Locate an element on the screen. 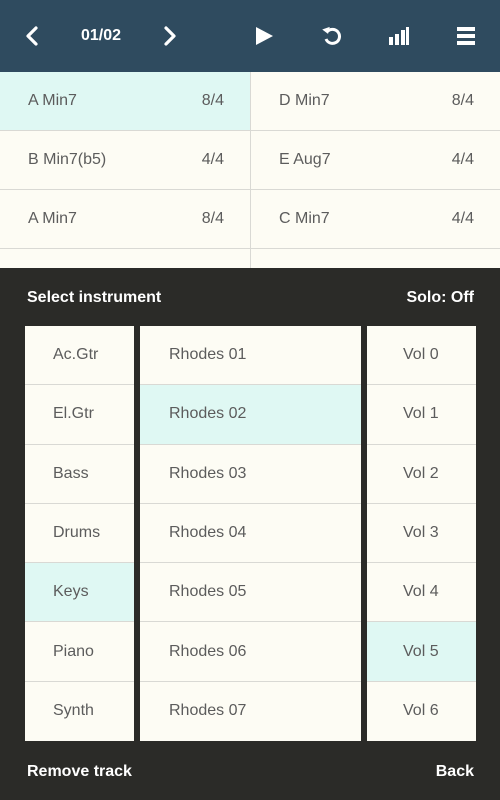 This screenshot has width=500, height=800. footer: Remove track Back is located at coordinates (250, 770).